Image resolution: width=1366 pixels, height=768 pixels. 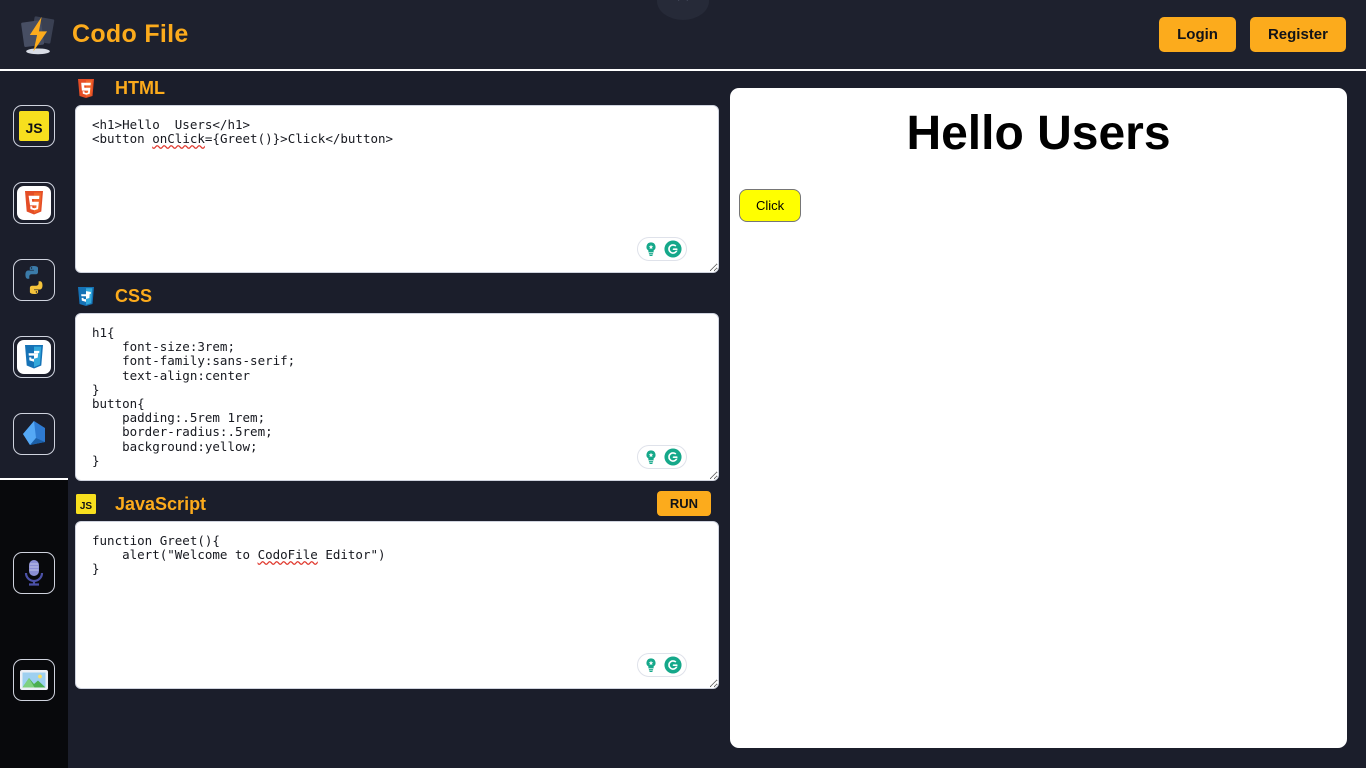 I want to click on microphone-icon, so click(x=34, y=573).